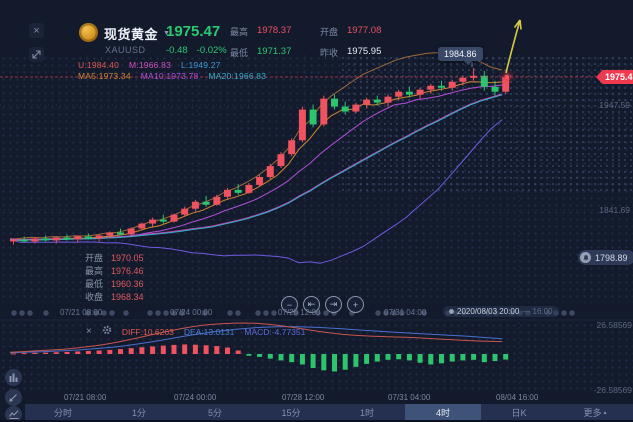  I want to click on mid-time-label: 07/24 00:00, so click(191, 312).